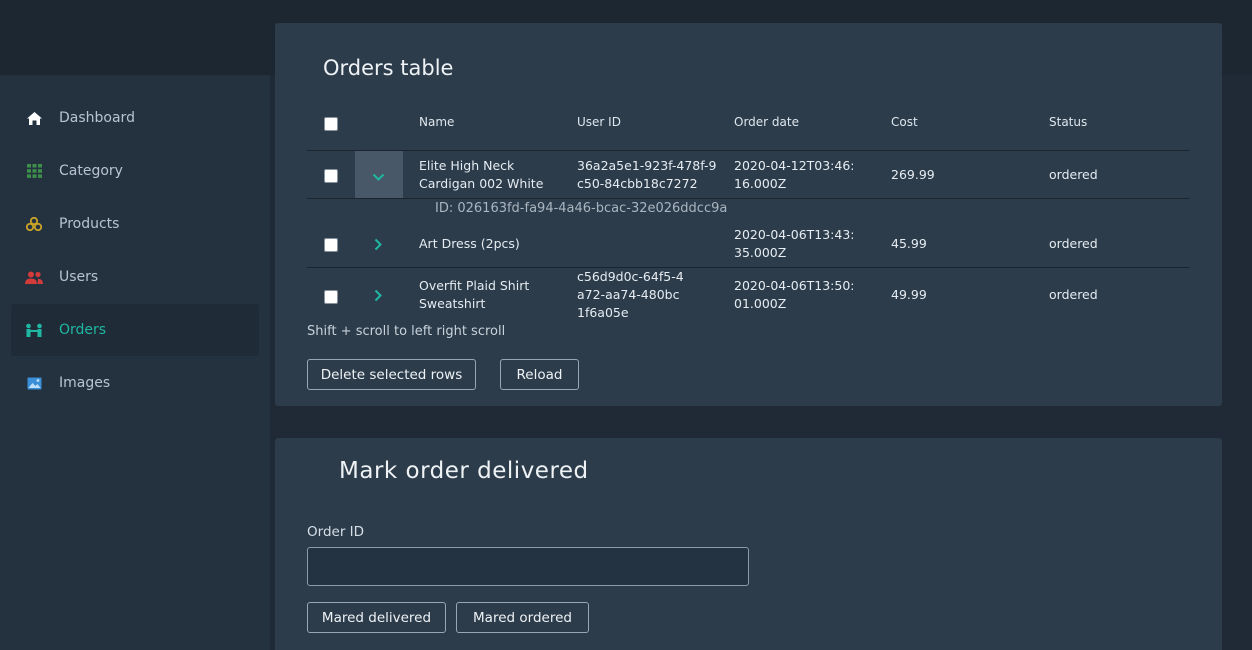 This screenshot has width=1252, height=650. What do you see at coordinates (909, 243) in the screenshot?
I see `cell-cost: 45.99` at bounding box center [909, 243].